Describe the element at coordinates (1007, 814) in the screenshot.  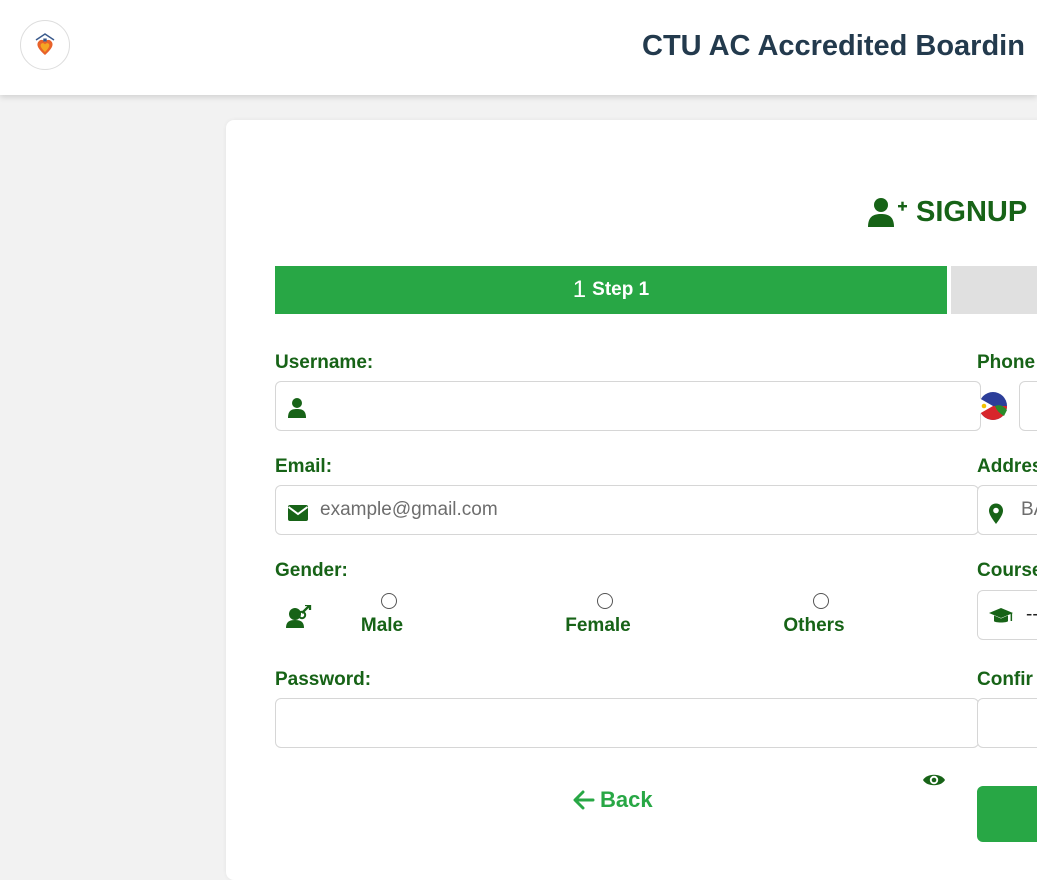
I see `next-button` at that location.